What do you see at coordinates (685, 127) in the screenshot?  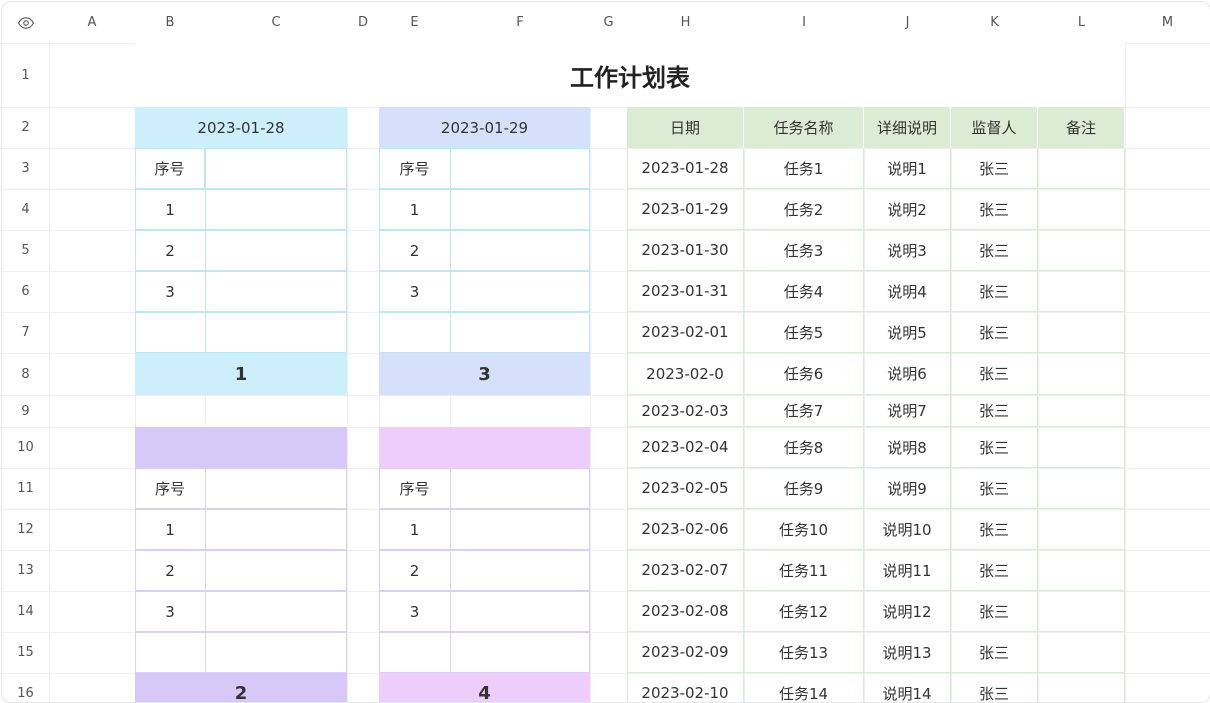 I see `tasks-header-date: 日期` at bounding box center [685, 127].